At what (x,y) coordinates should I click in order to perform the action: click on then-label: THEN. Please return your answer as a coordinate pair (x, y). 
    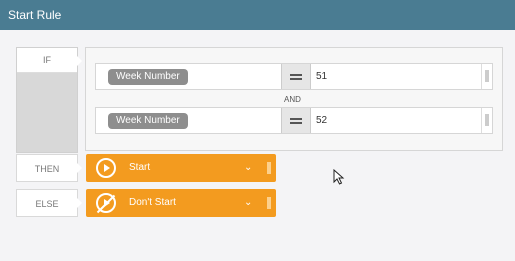
    Looking at the image, I should click on (47, 168).